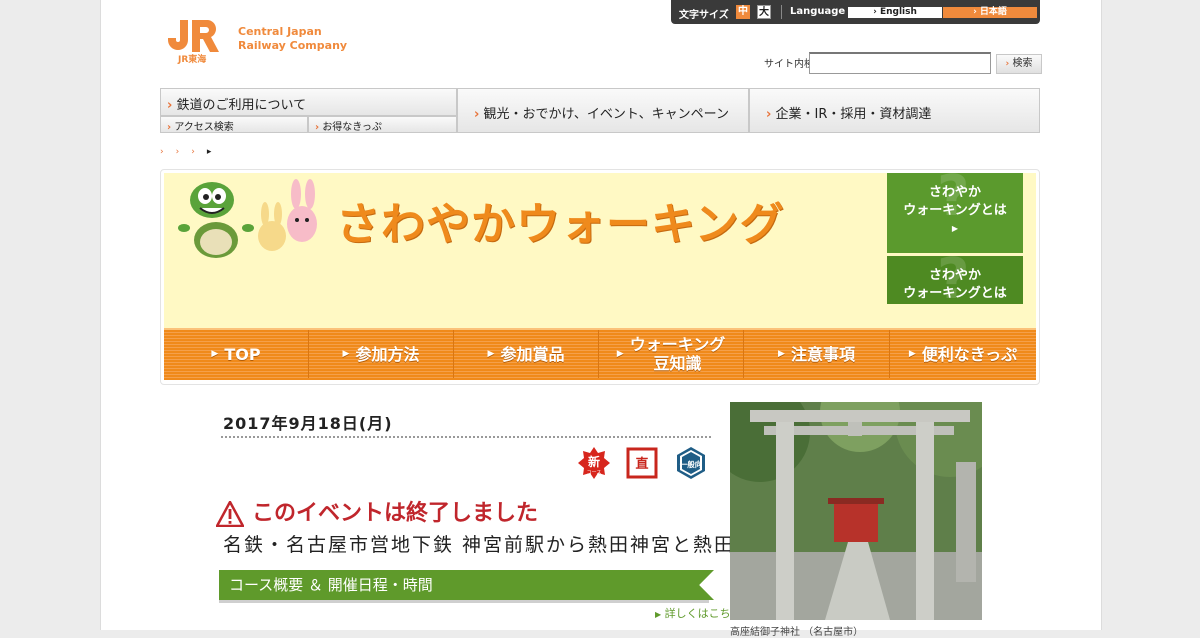 This screenshot has height=638, width=1200. I want to click on company-name-line2: Railway Company, so click(293, 45).